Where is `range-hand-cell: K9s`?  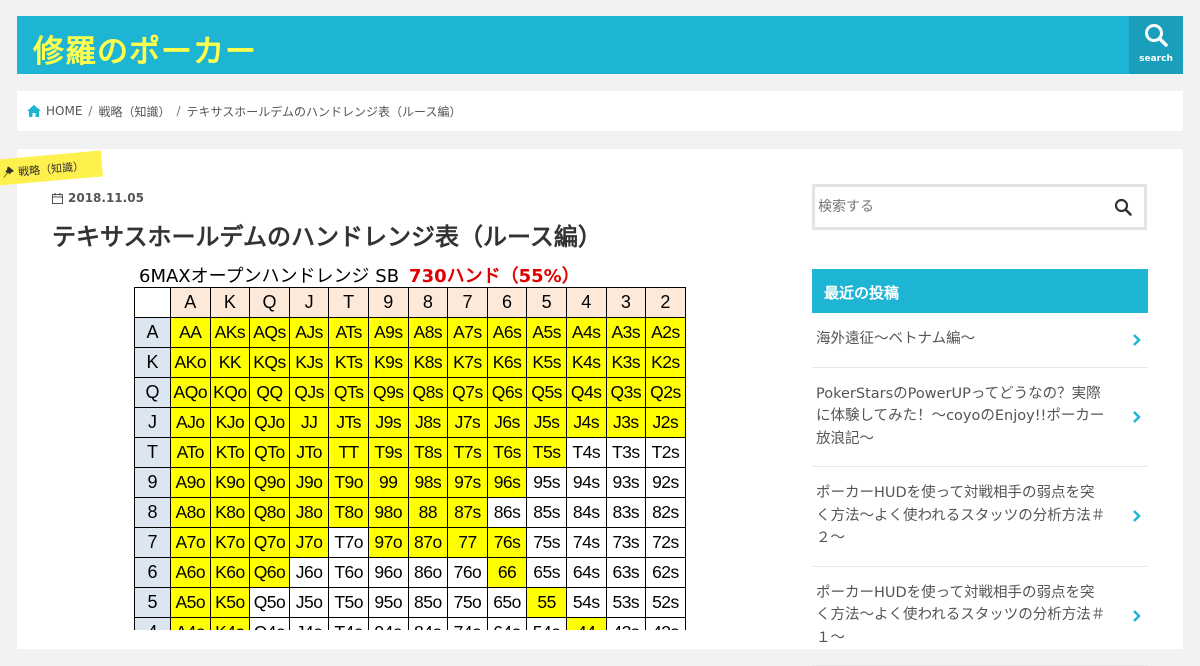
range-hand-cell: K9s is located at coordinates (388, 363).